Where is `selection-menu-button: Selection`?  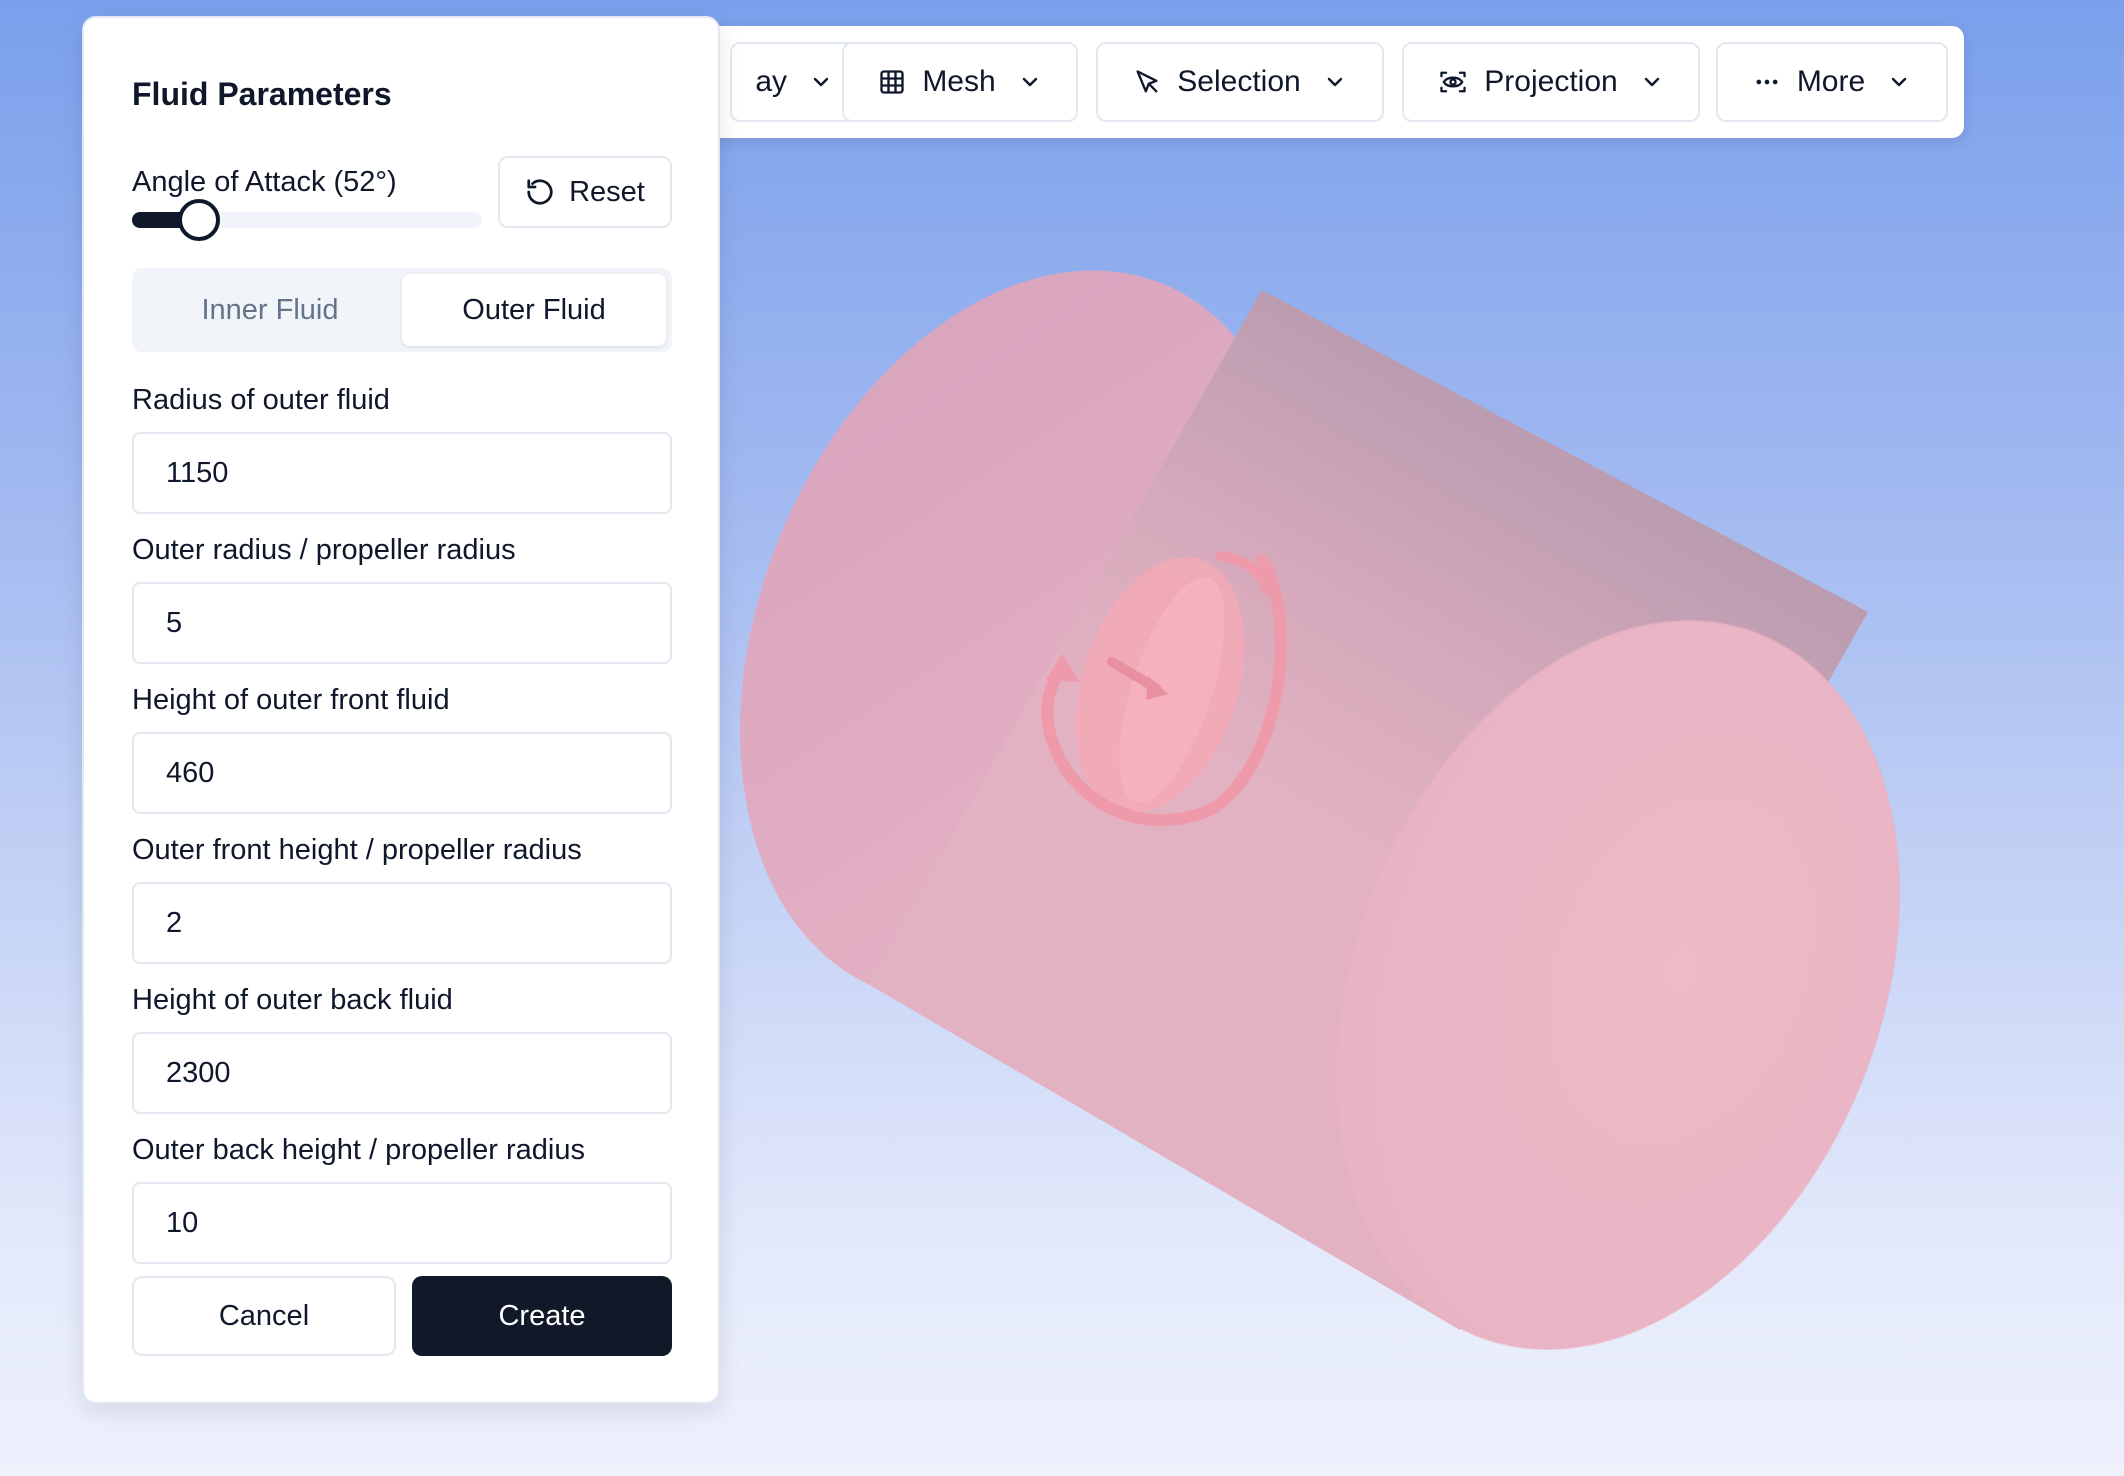
selection-menu-button: Selection is located at coordinates (1240, 82).